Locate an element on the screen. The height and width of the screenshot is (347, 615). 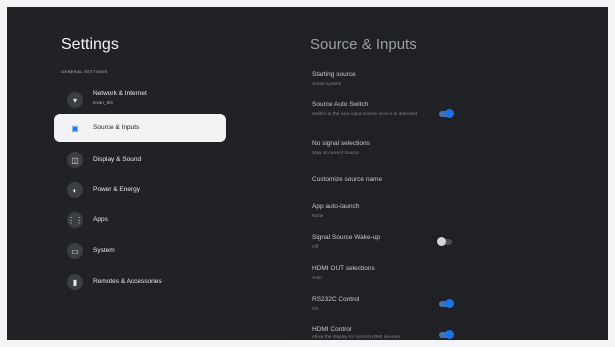
rs232c-toggle is located at coordinates (446, 303).